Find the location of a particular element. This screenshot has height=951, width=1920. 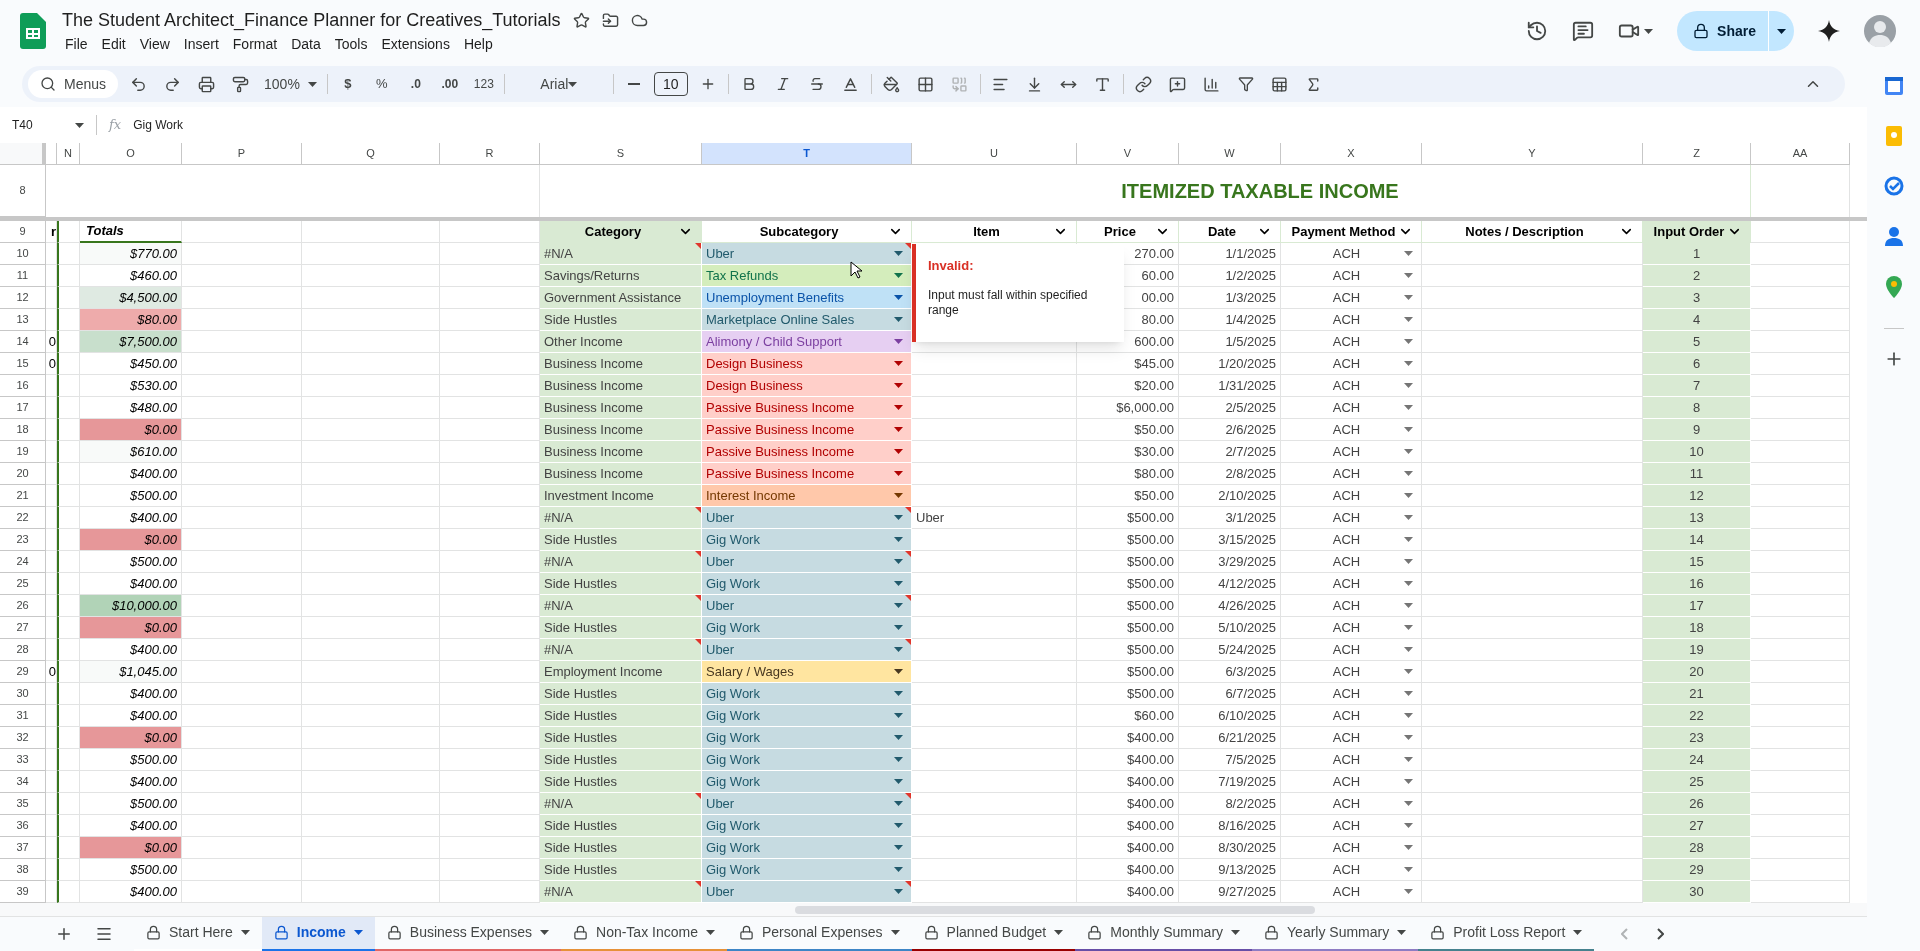

contacts-icon is located at coordinates (1893, 236).